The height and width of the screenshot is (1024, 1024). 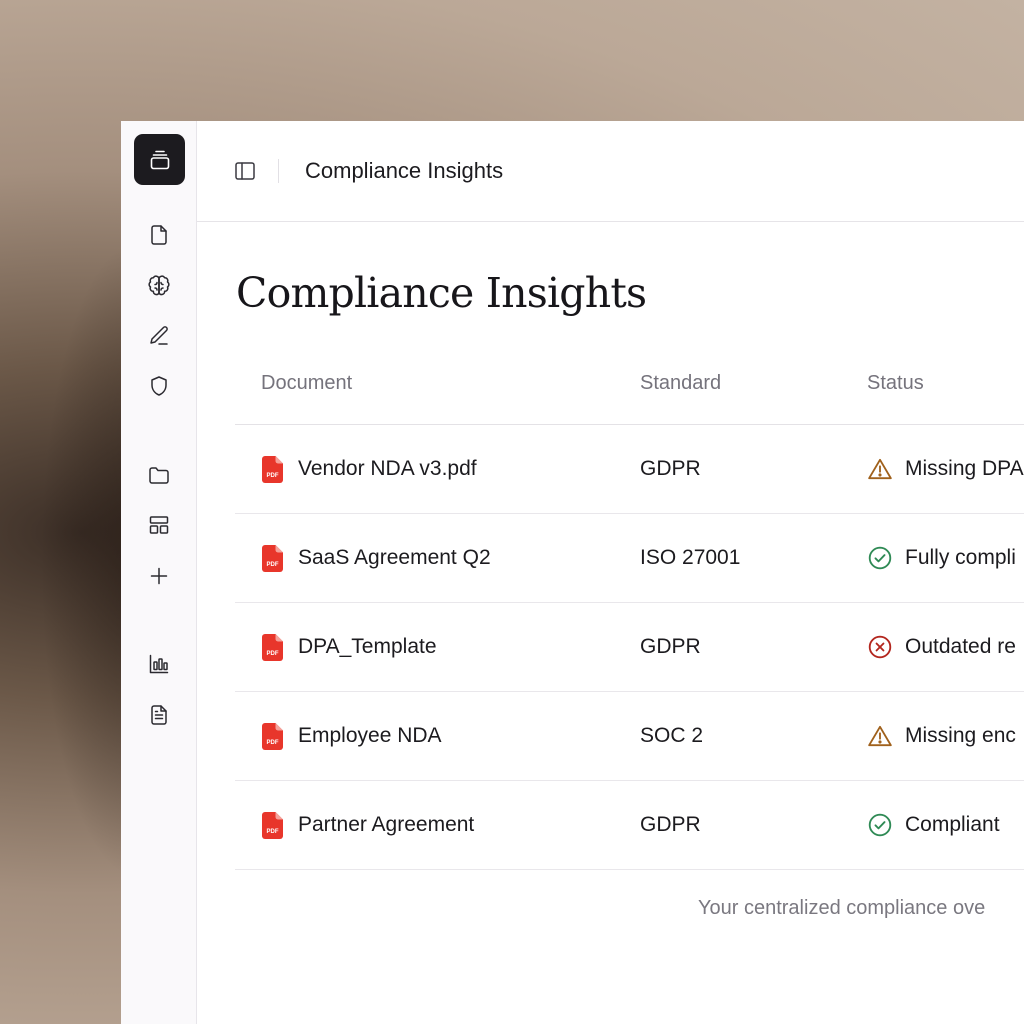 I want to click on table-header: Document Standard Status, so click(x=629, y=393).